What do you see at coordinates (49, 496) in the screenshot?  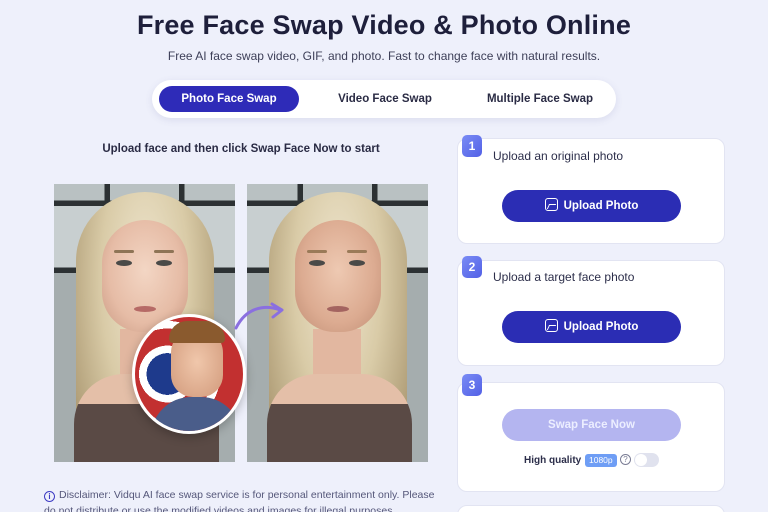 I see `info-icon: i` at bounding box center [49, 496].